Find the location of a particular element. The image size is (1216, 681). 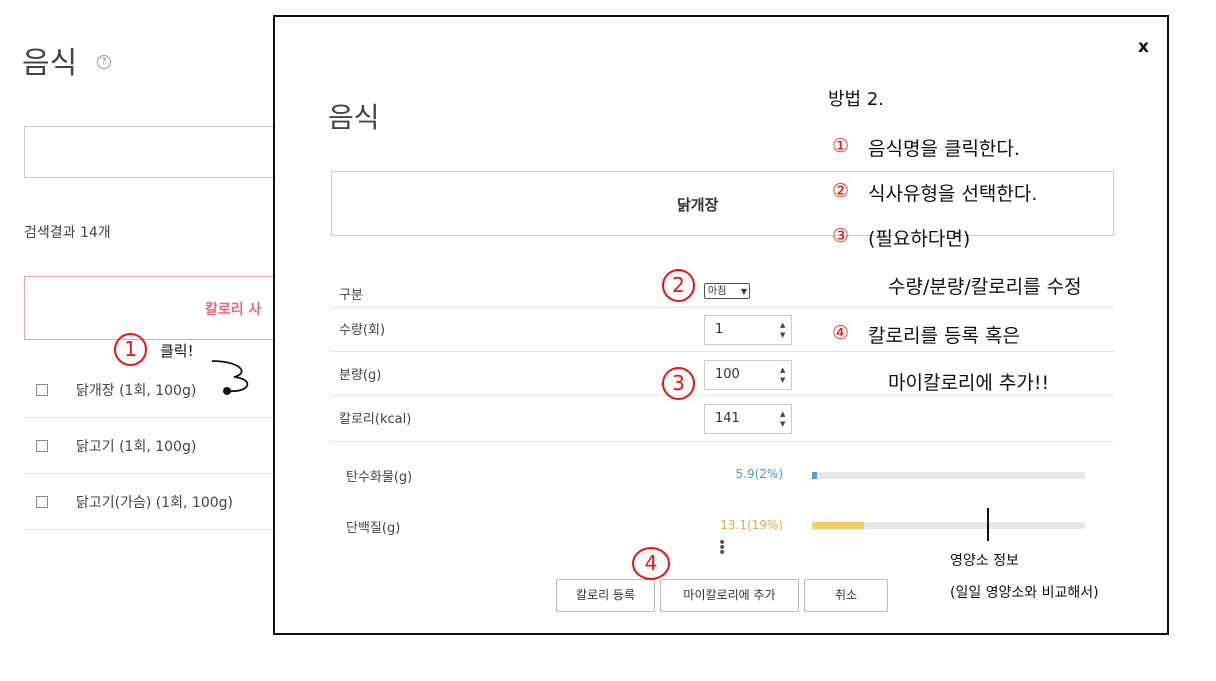

help-icon: ? is located at coordinates (104, 62).